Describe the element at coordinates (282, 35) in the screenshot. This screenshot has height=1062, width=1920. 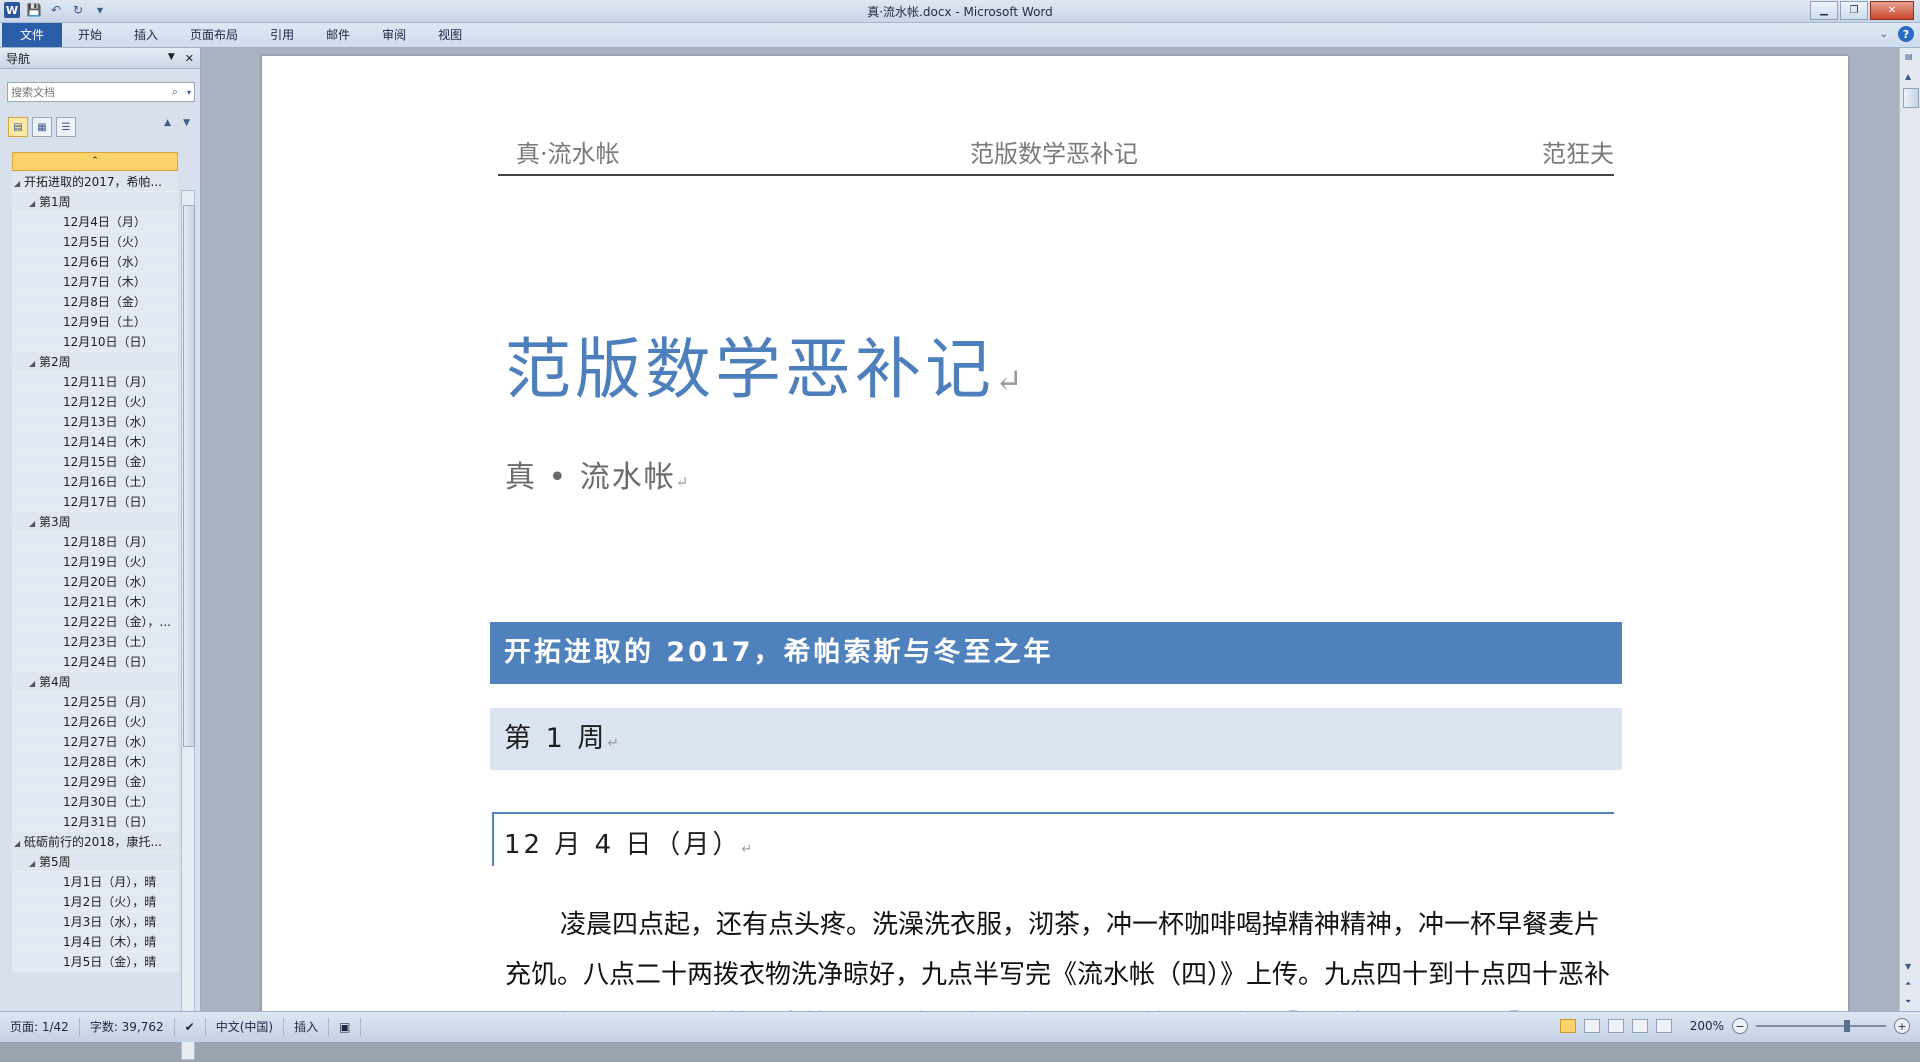
I see `tab-references: 引用` at that location.